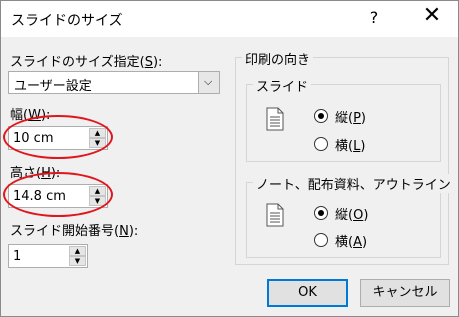 Image resolution: width=459 pixels, height=317 pixels. What do you see at coordinates (321, 116) in the screenshot?
I see `slides-portrait-radio` at bounding box center [321, 116].